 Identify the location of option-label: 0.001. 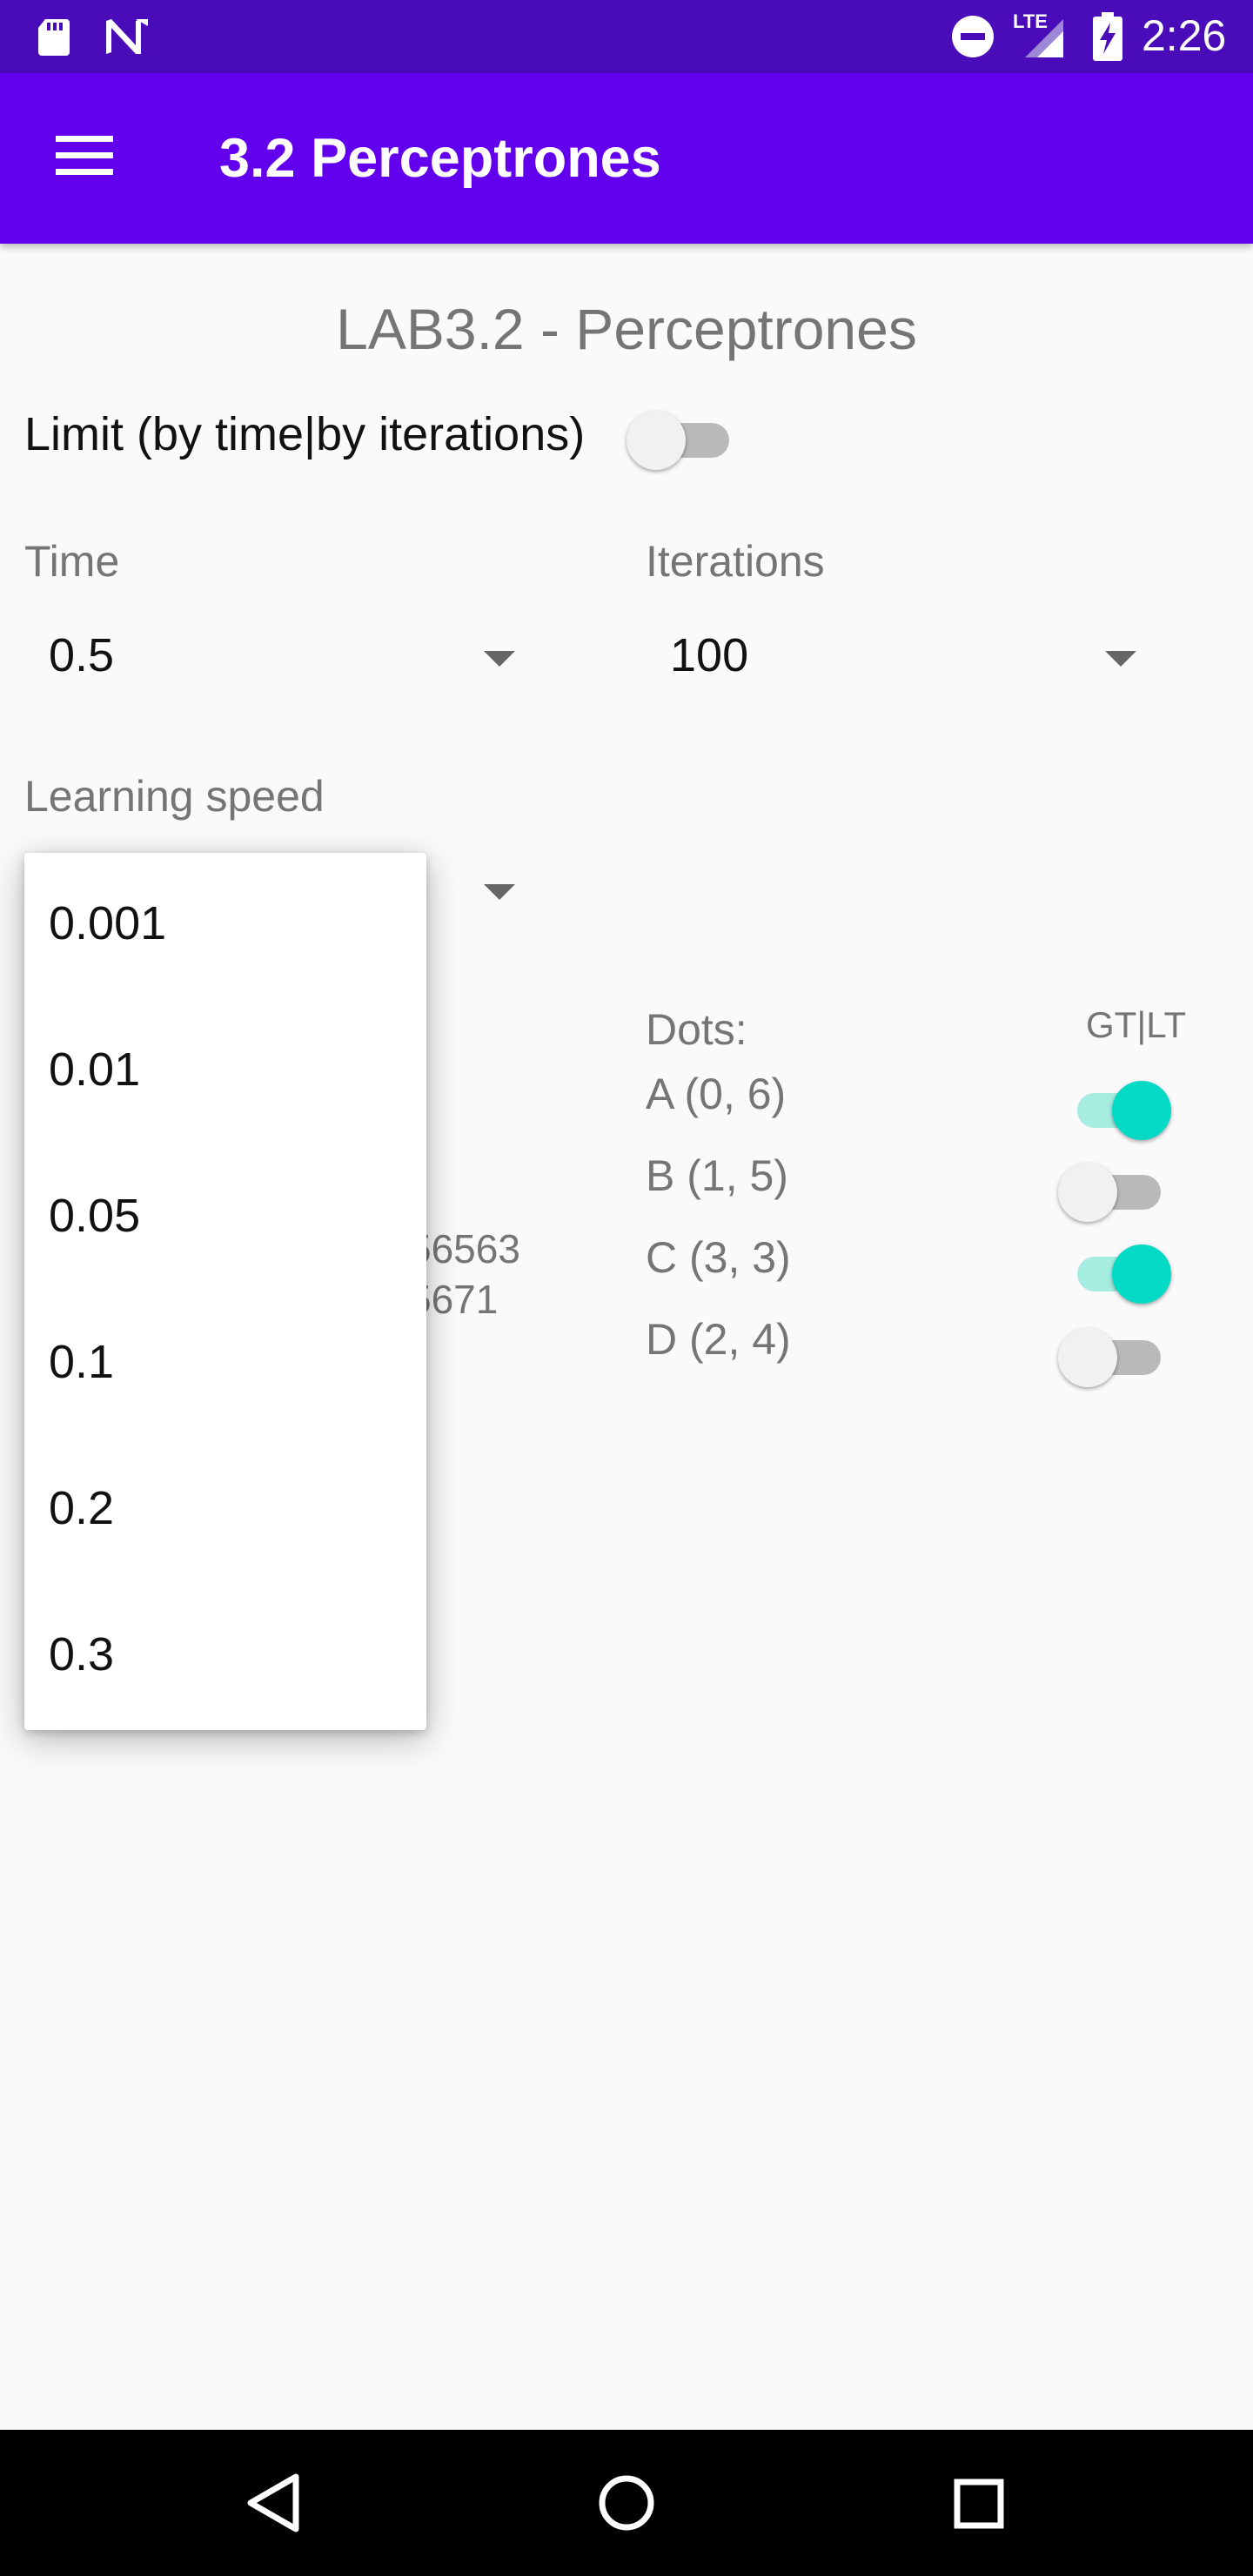
(108, 923).